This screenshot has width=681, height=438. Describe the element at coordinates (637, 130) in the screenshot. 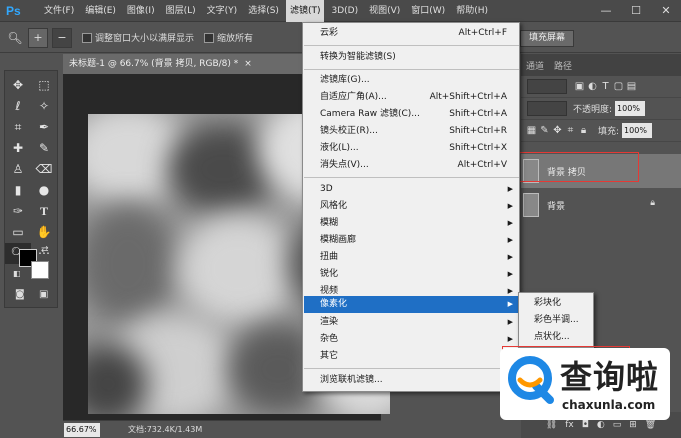

I see `fill-field: 100%` at that location.